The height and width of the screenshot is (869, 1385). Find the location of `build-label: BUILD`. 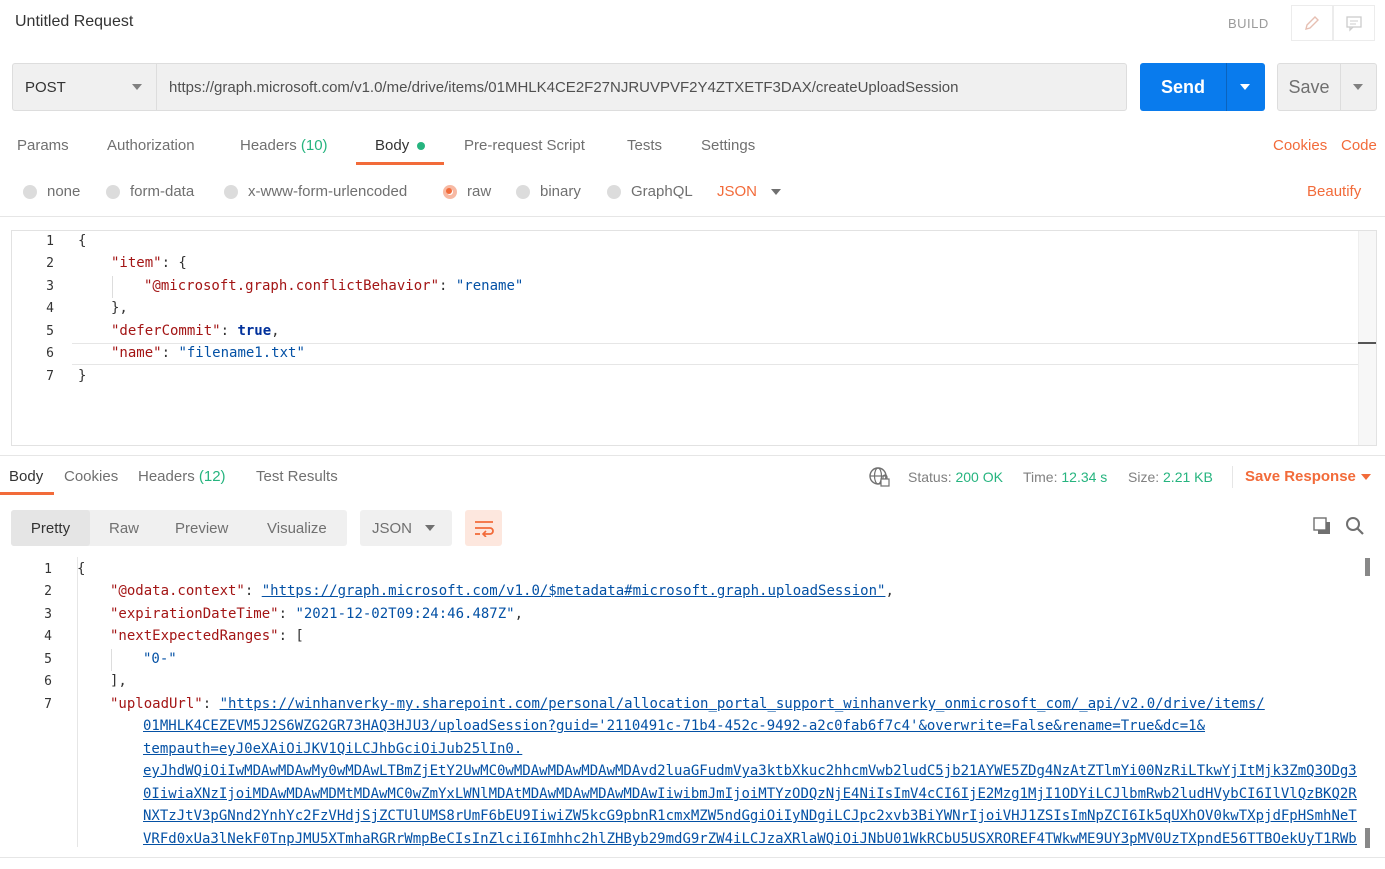

build-label: BUILD is located at coordinates (1248, 23).